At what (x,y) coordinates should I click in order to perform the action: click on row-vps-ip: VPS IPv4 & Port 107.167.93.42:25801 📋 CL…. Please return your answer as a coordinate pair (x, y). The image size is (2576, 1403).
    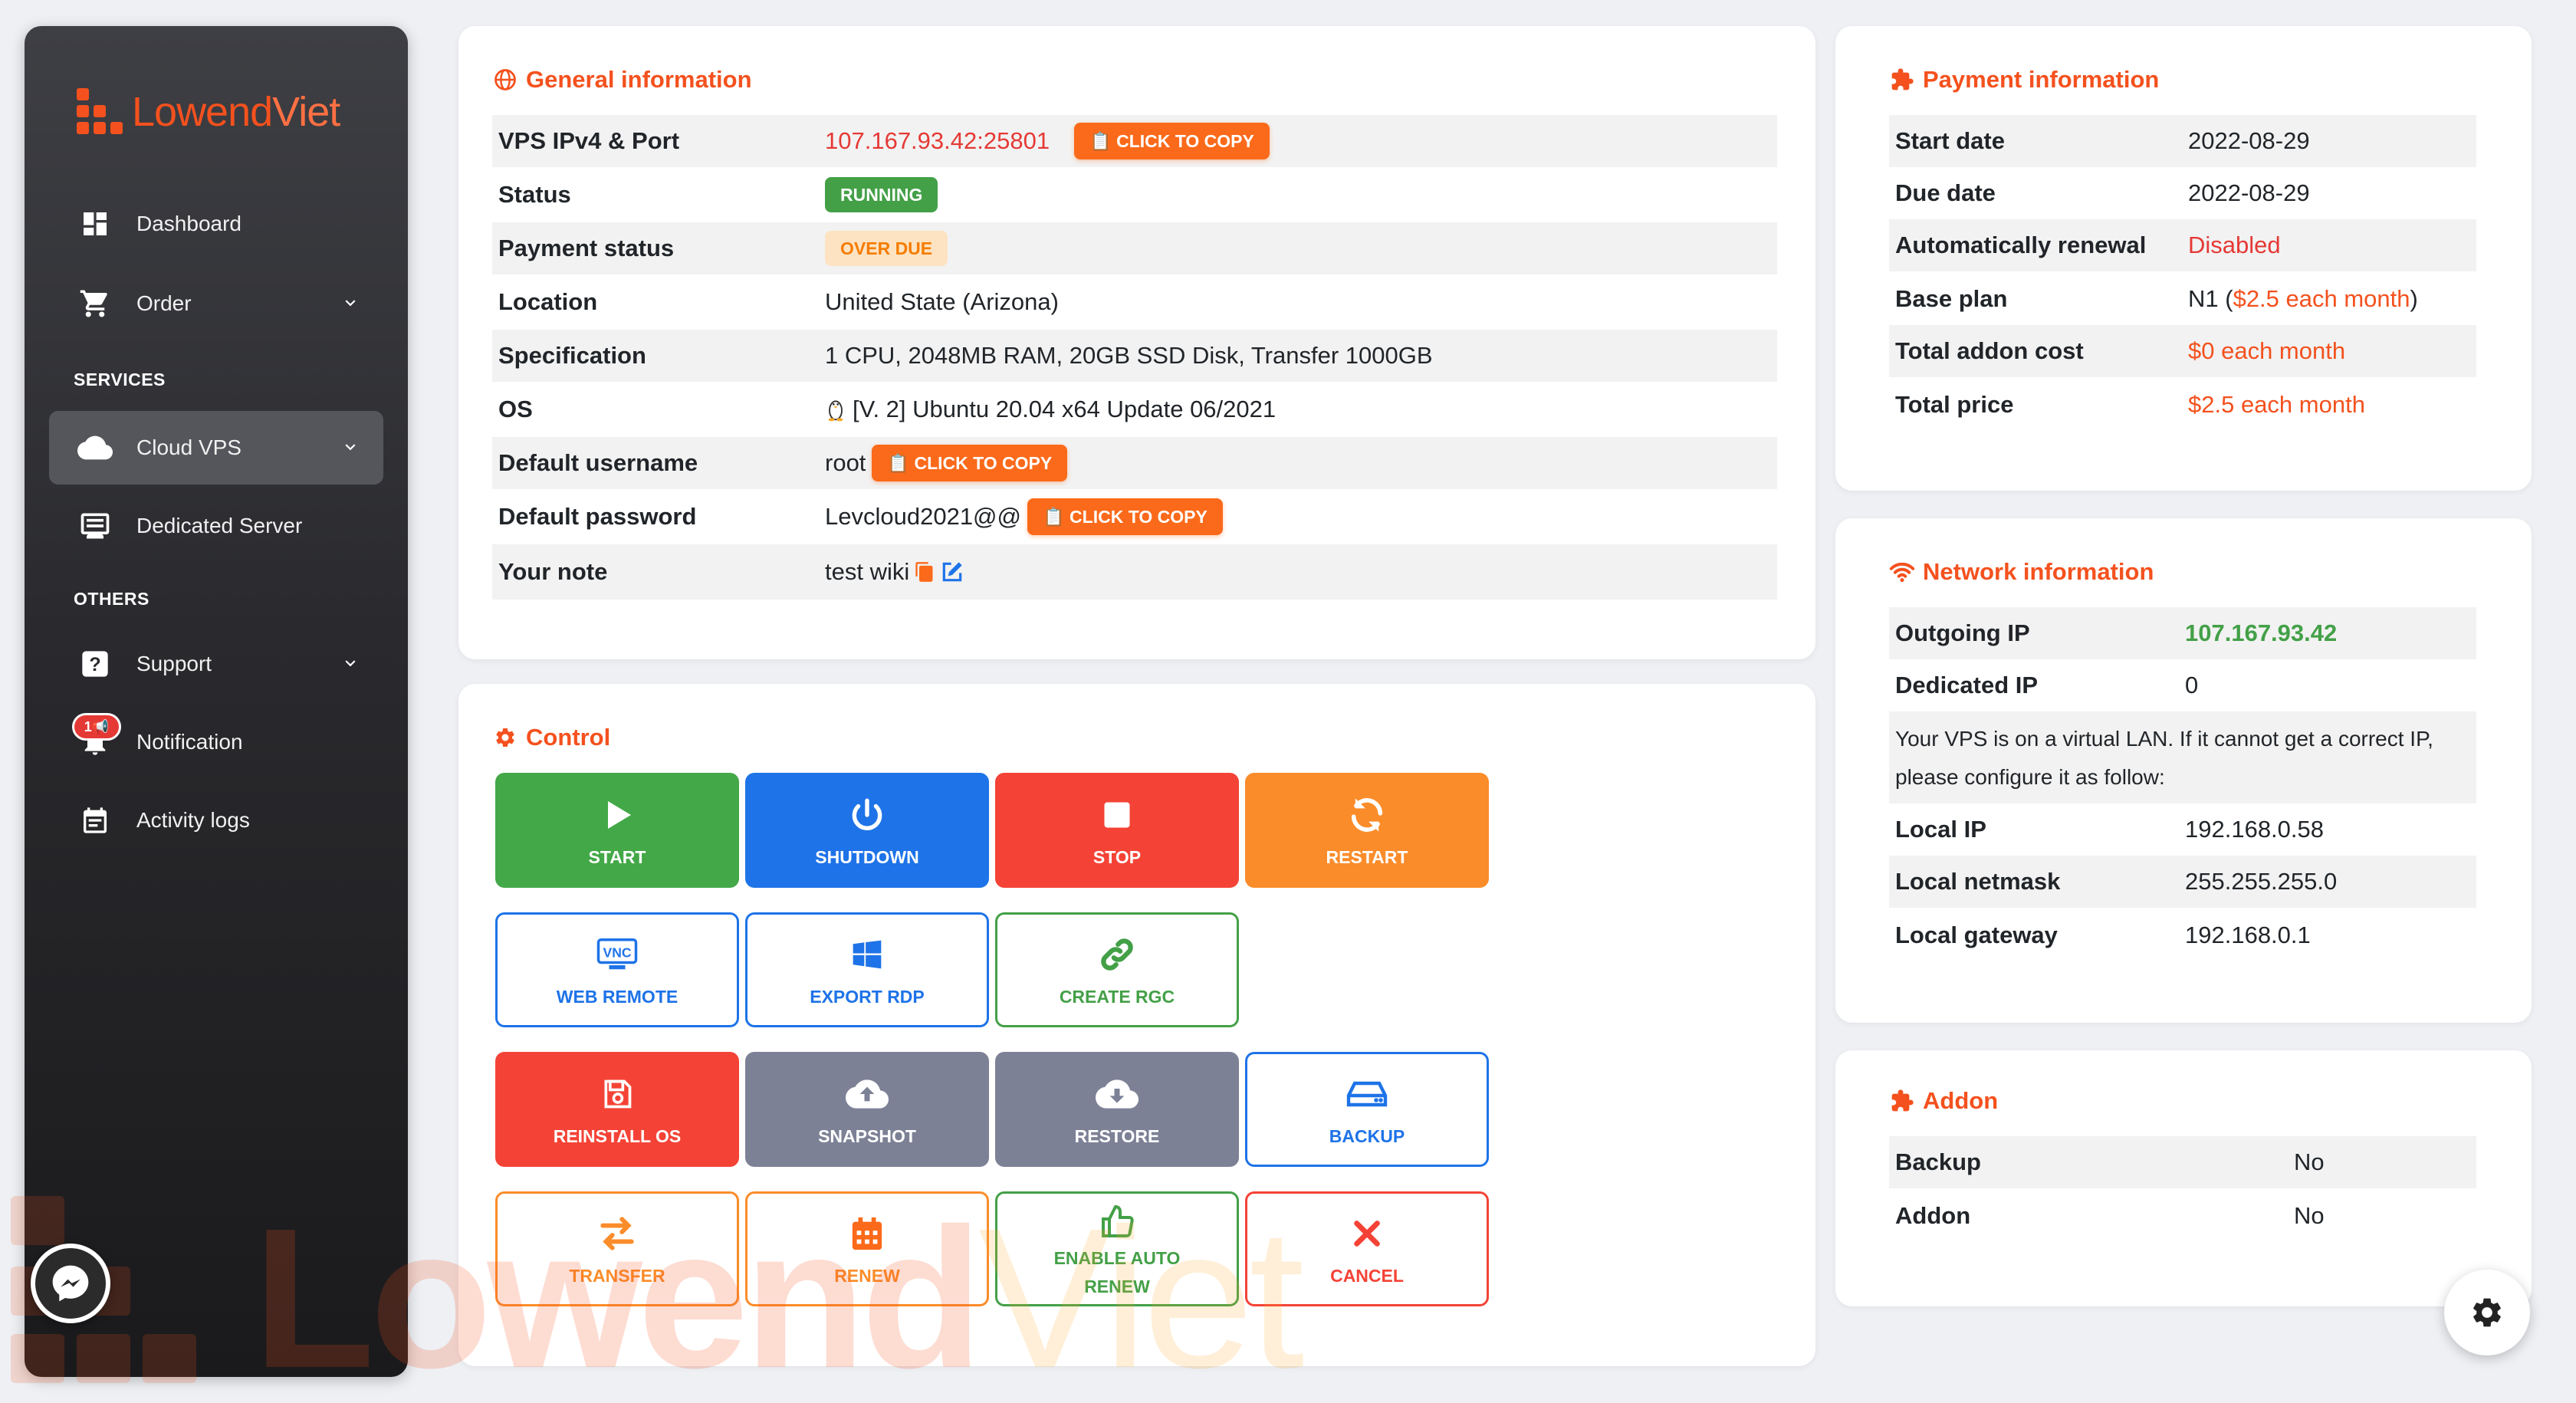
    Looking at the image, I should click on (1135, 141).